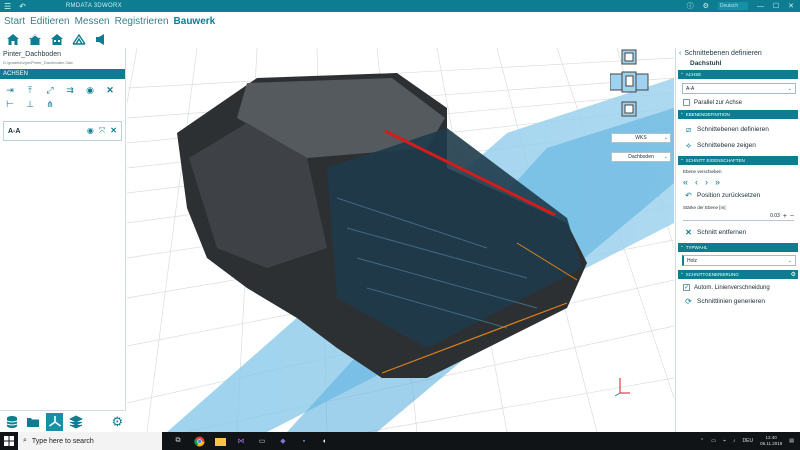  I want to click on windows-start-icon, so click(9, 441).